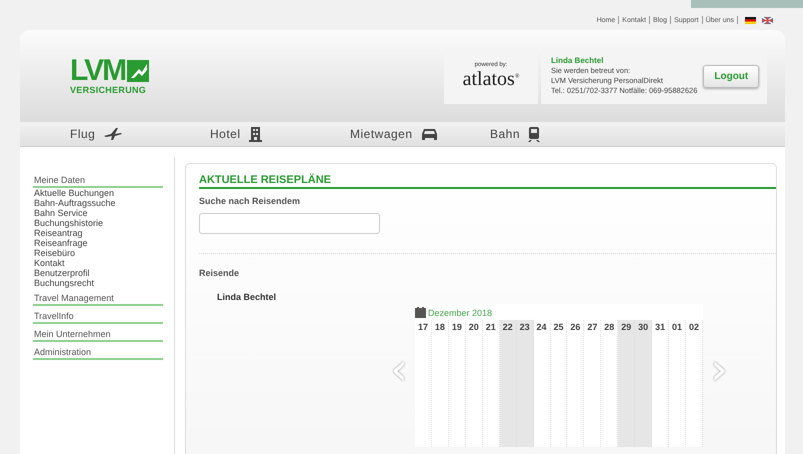  I want to click on day-column: 31, so click(661, 383).